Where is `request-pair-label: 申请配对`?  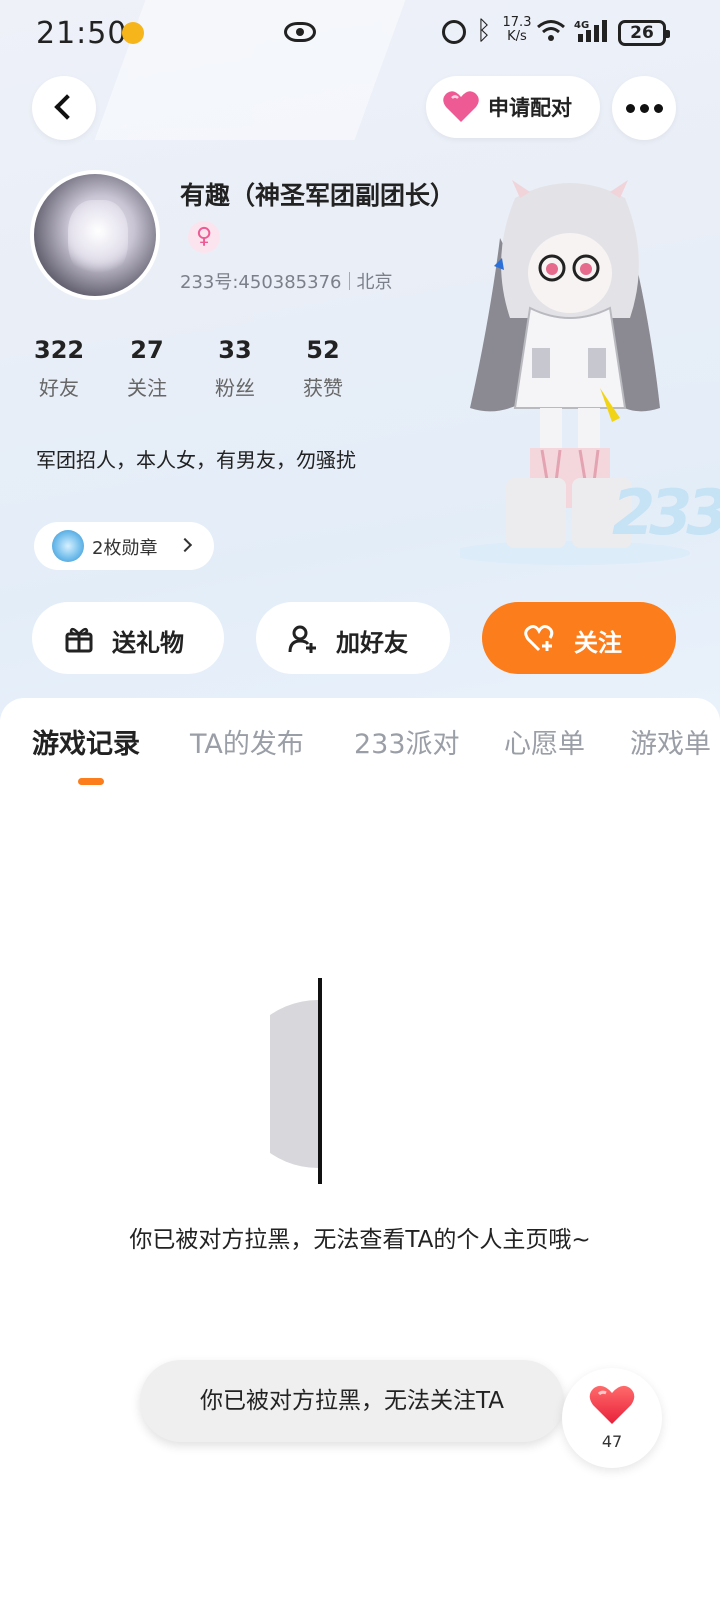 request-pair-label: 申请配对 is located at coordinates (530, 108).